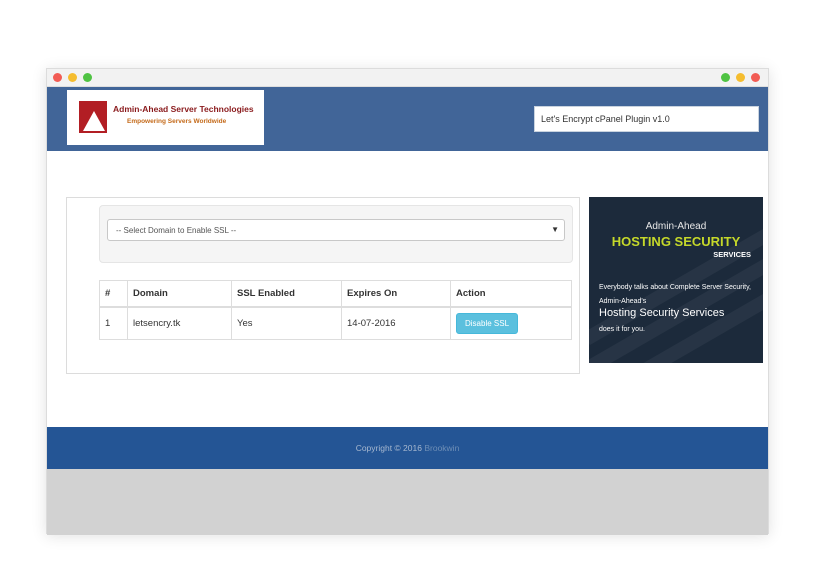  What do you see at coordinates (57, 77) in the screenshot?
I see `close-dot-icon` at bounding box center [57, 77].